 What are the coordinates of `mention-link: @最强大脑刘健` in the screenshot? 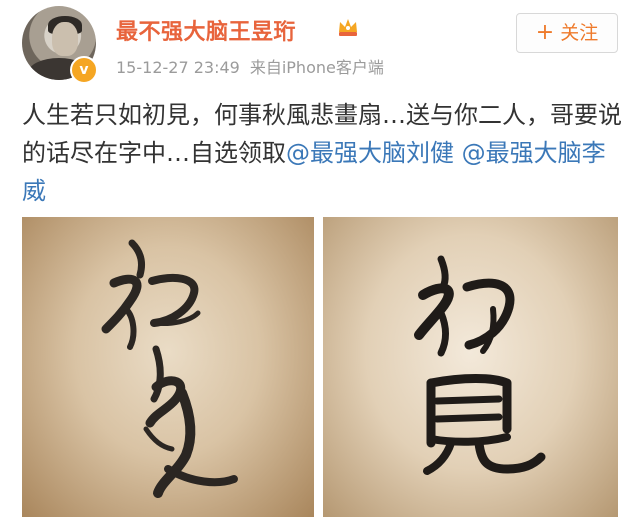 It's located at (370, 153).